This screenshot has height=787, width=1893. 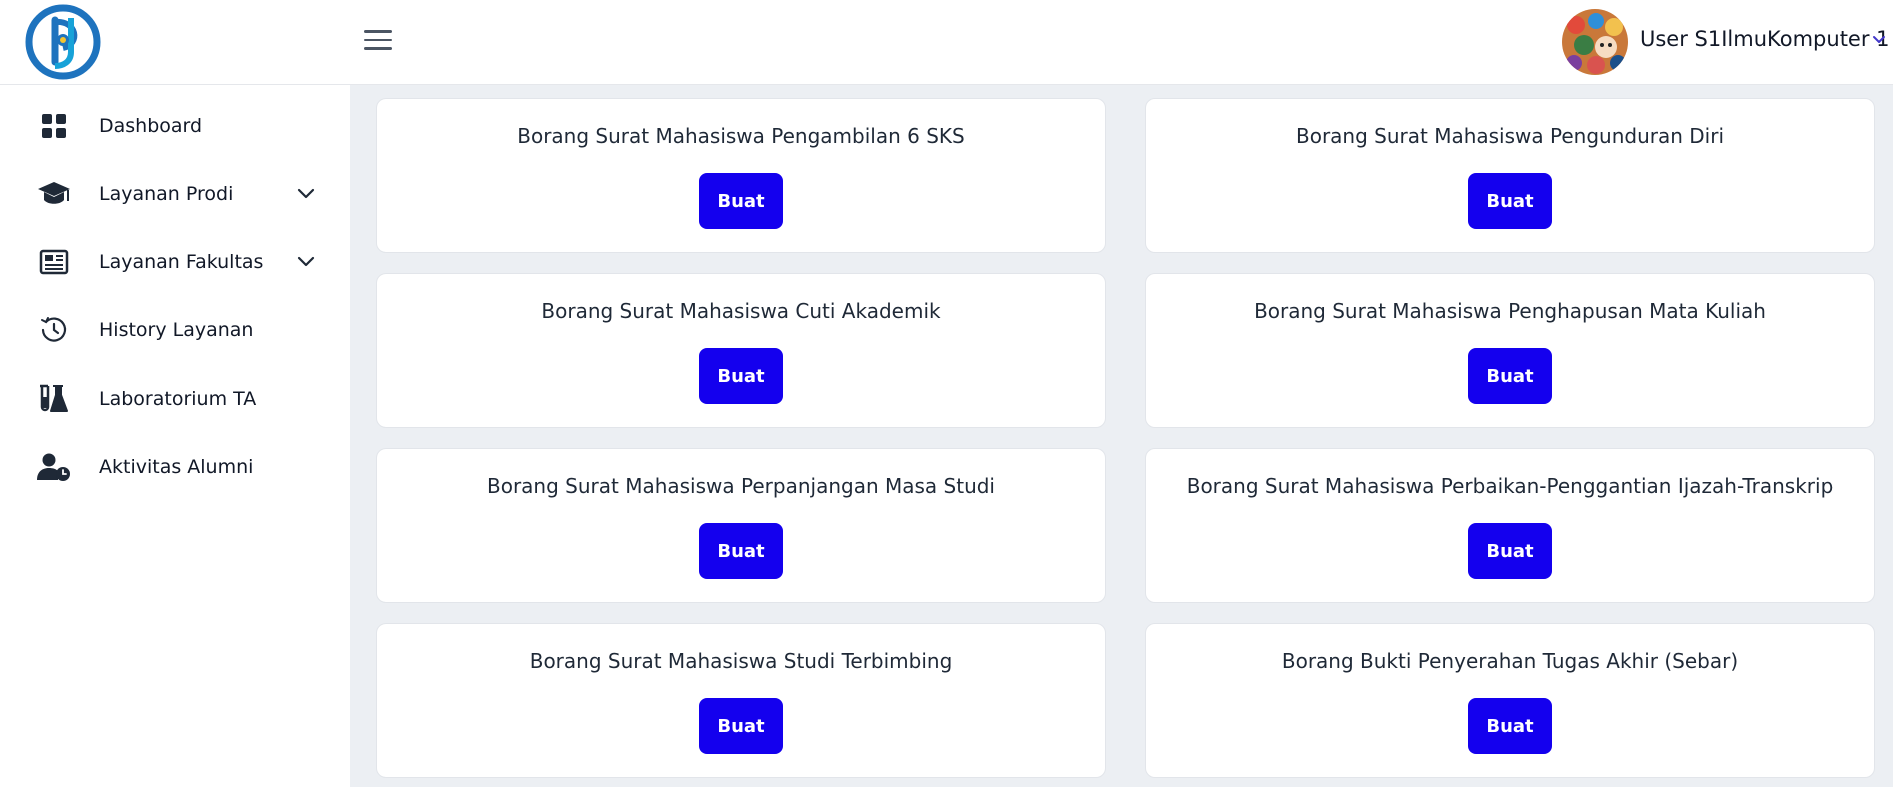 I want to click on sidebar-item-laboratorium-ta: Laboratorium TA, so click(x=175, y=399).